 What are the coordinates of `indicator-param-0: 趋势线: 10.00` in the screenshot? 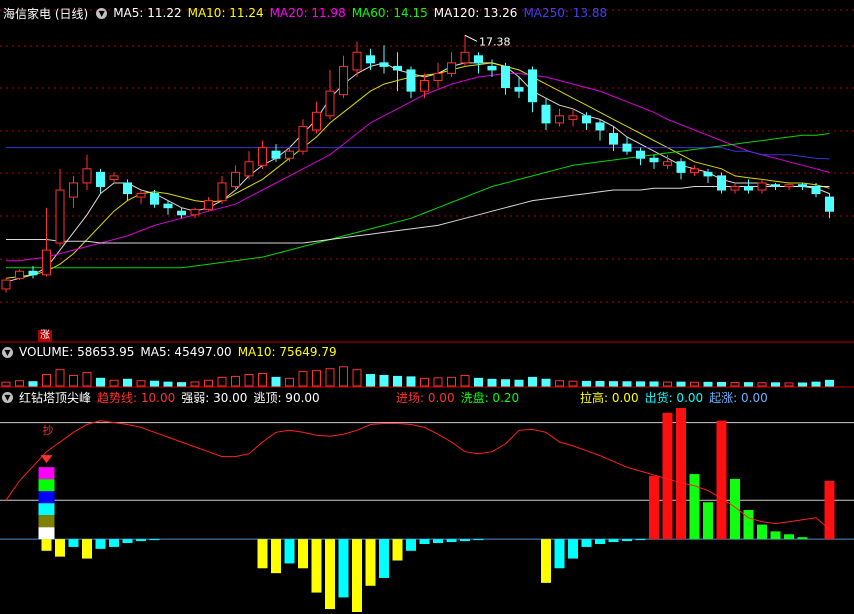 It's located at (136, 397).